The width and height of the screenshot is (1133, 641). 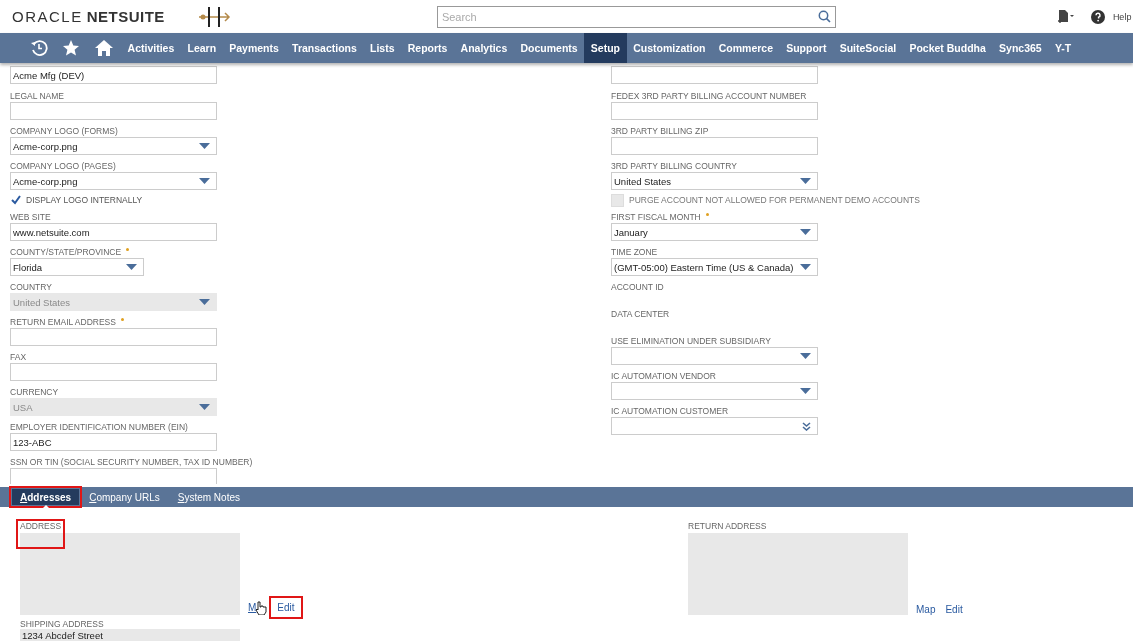 What do you see at coordinates (727, 526) in the screenshot?
I see `field-label: RETURN ADDRESS` at bounding box center [727, 526].